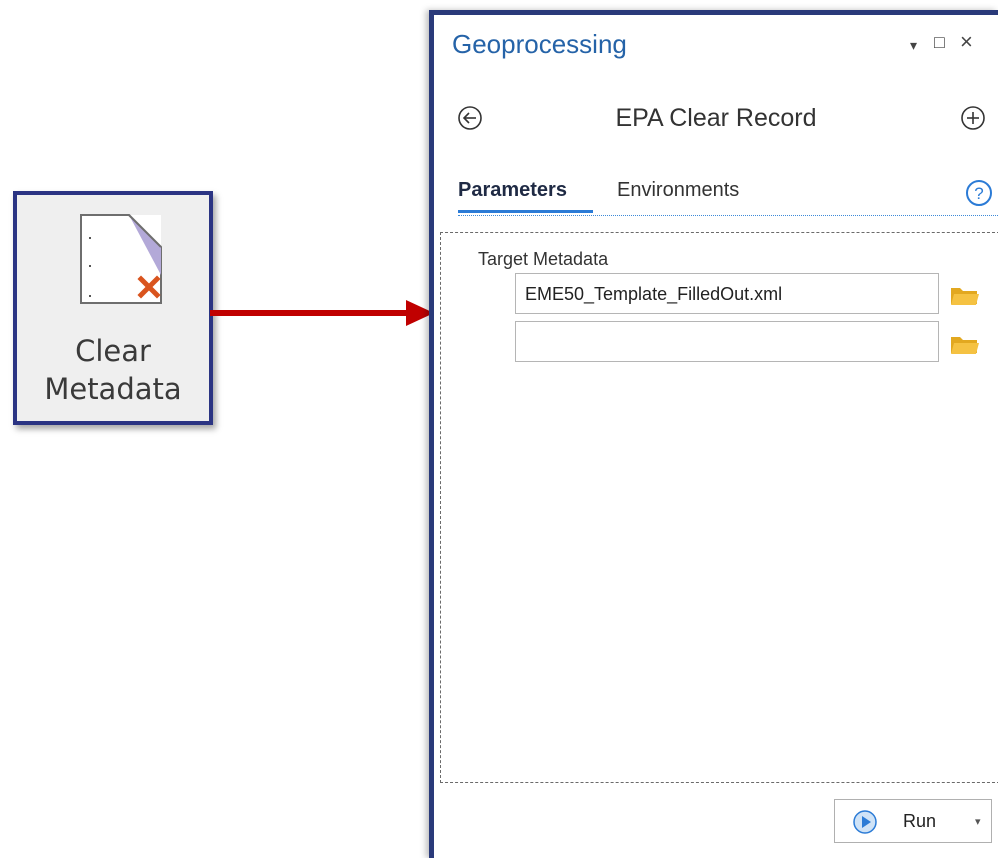 The width and height of the screenshot is (998, 858). Describe the element at coordinates (113, 389) in the screenshot. I see `button-label-line2: Metadata` at that location.